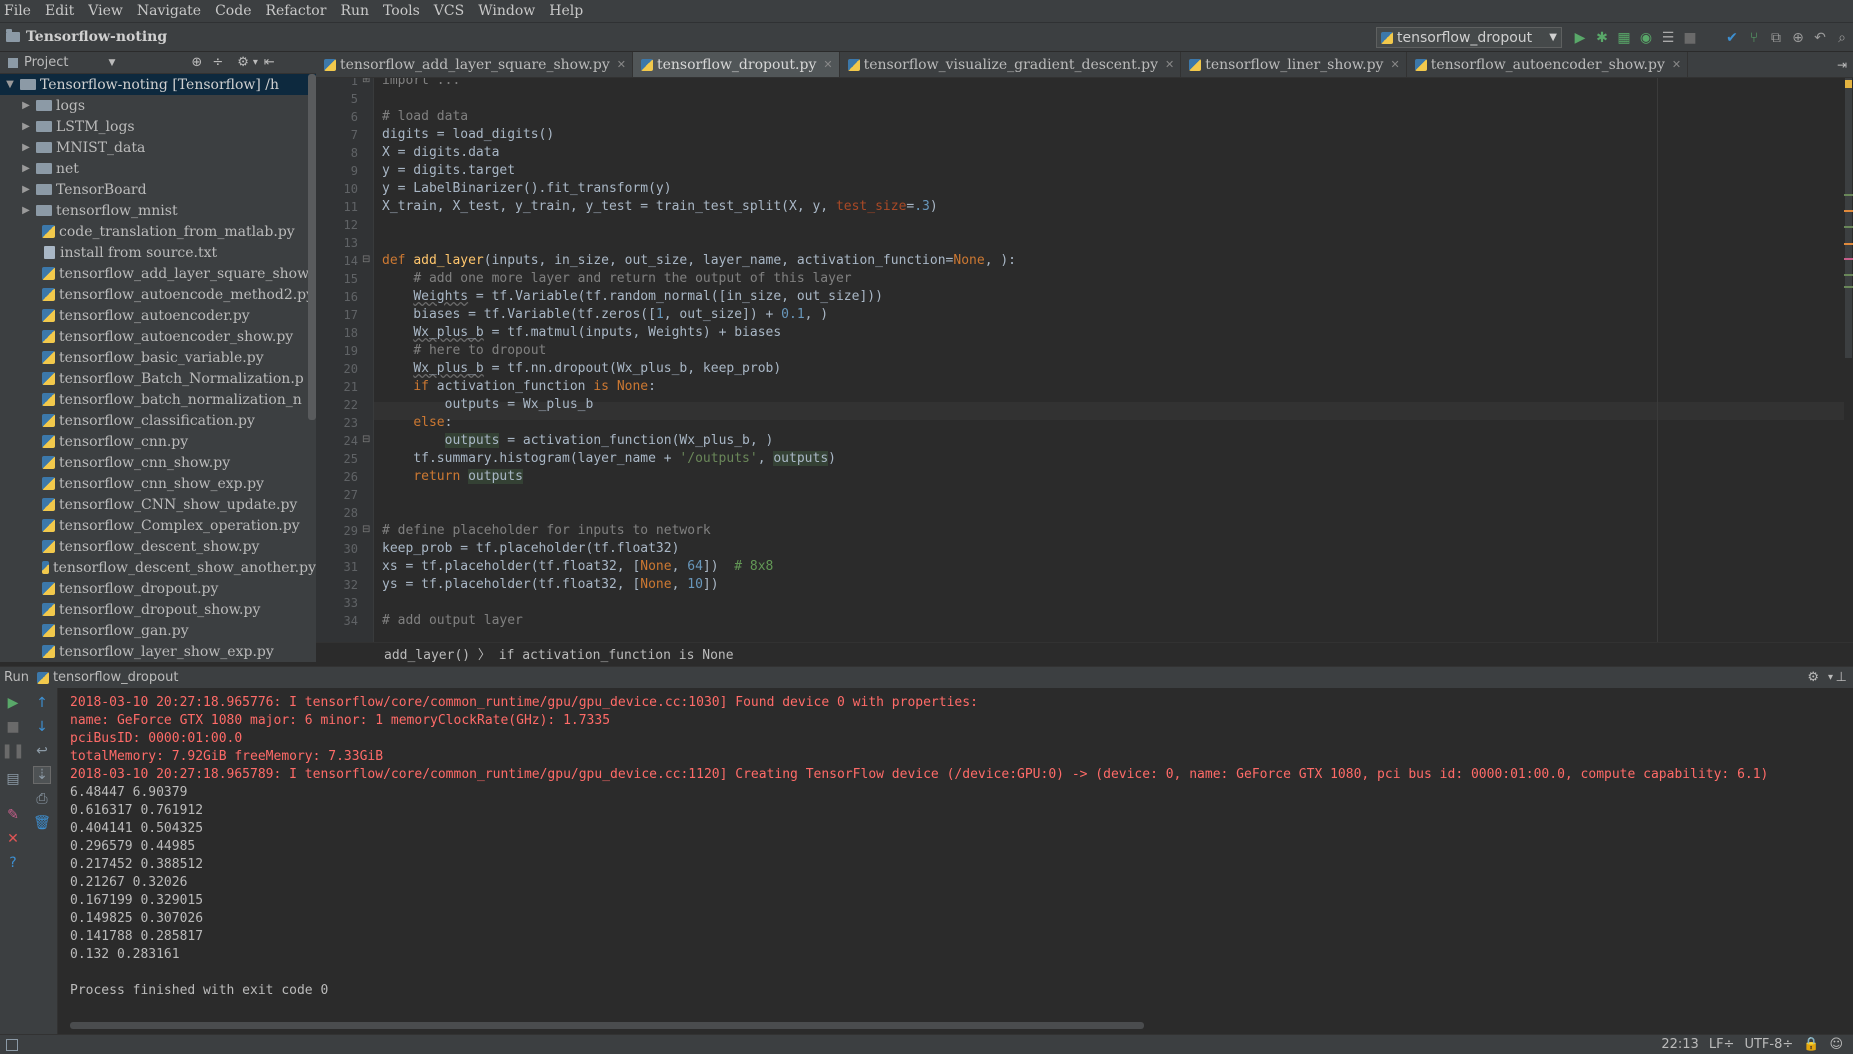 The image size is (1853, 1054). I want to click on project-panel-title: Project, so click(46, 62).